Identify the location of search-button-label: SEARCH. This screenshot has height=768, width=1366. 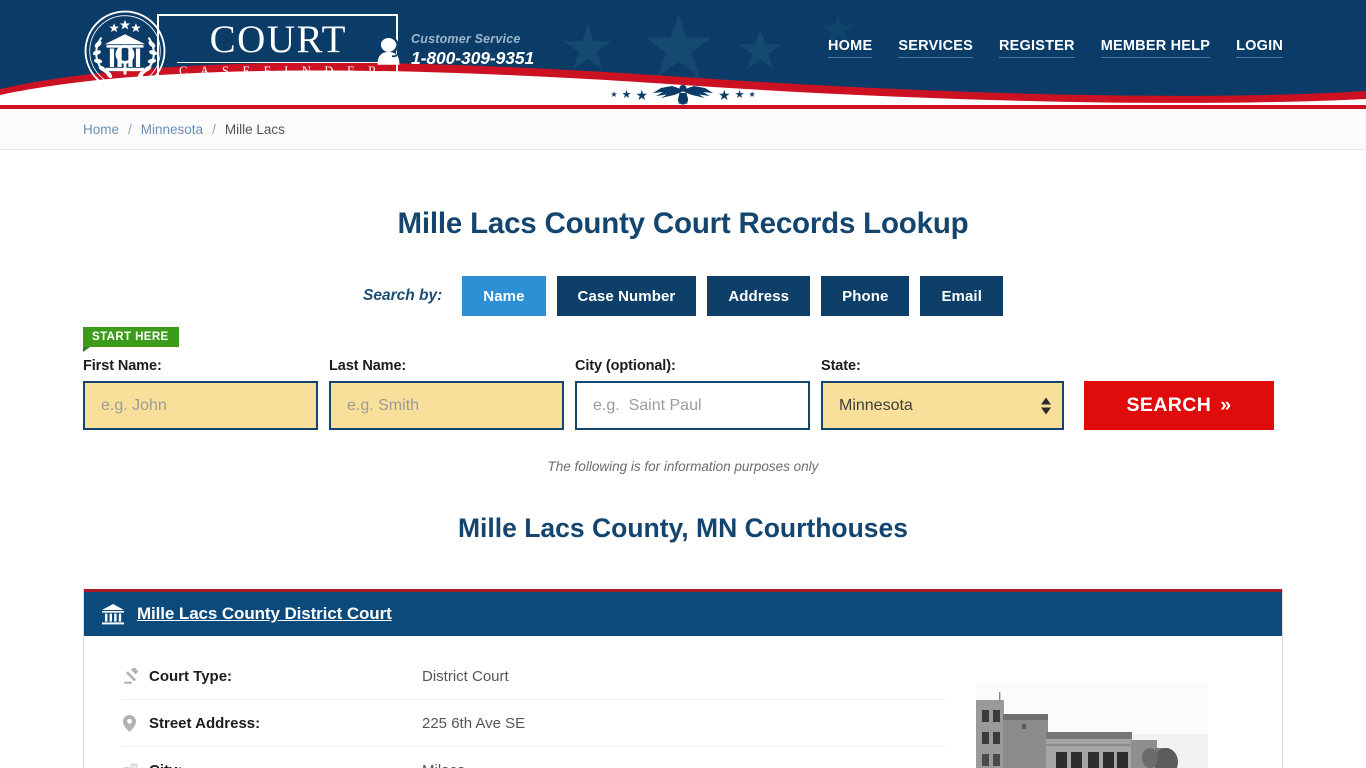
(1169, 405).